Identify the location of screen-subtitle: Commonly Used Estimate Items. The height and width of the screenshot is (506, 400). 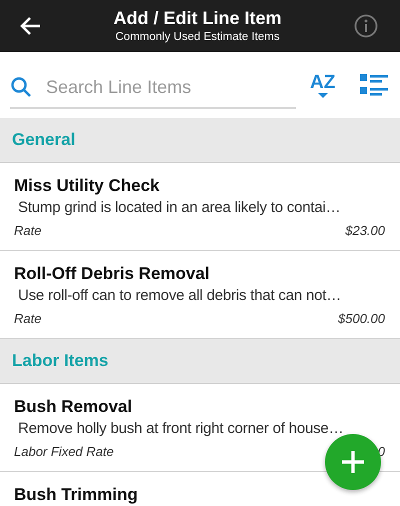
(197, 37).